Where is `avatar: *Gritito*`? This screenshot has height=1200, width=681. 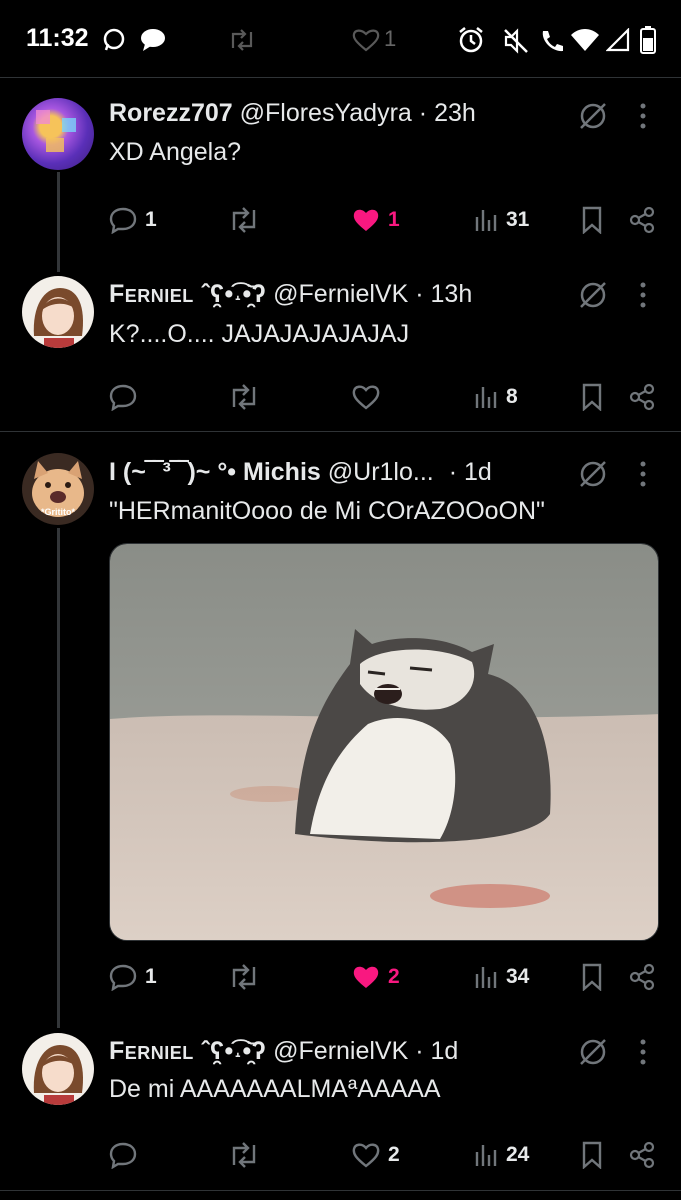
avatar: *Gritito* is located at coordinates (58, 489).